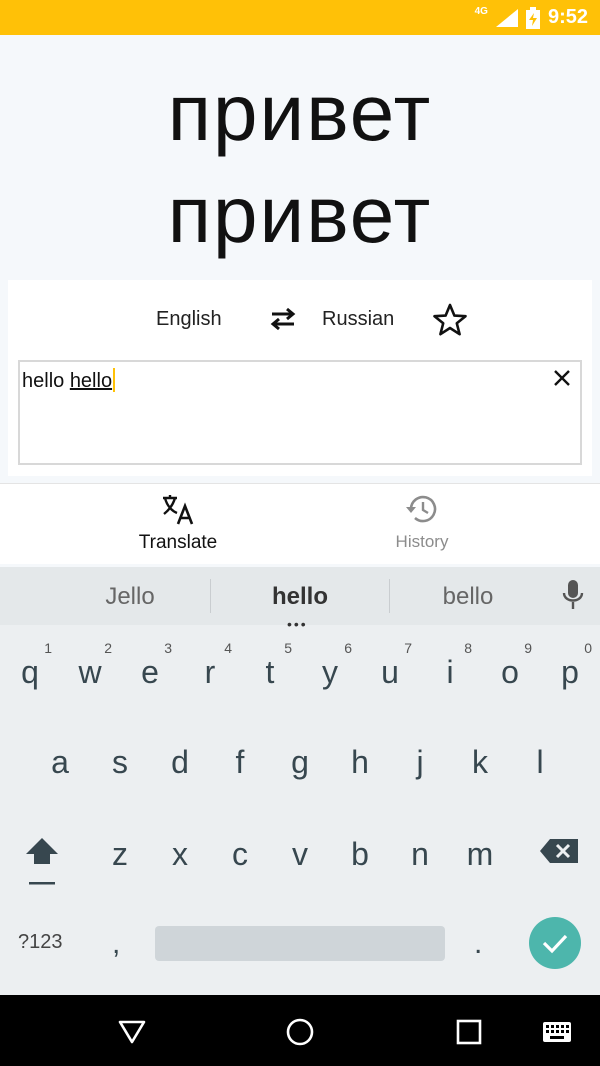 Image resolution: width=600 pixels, height=1066 pixels. I want to click on enter-key, so click(555, 943).